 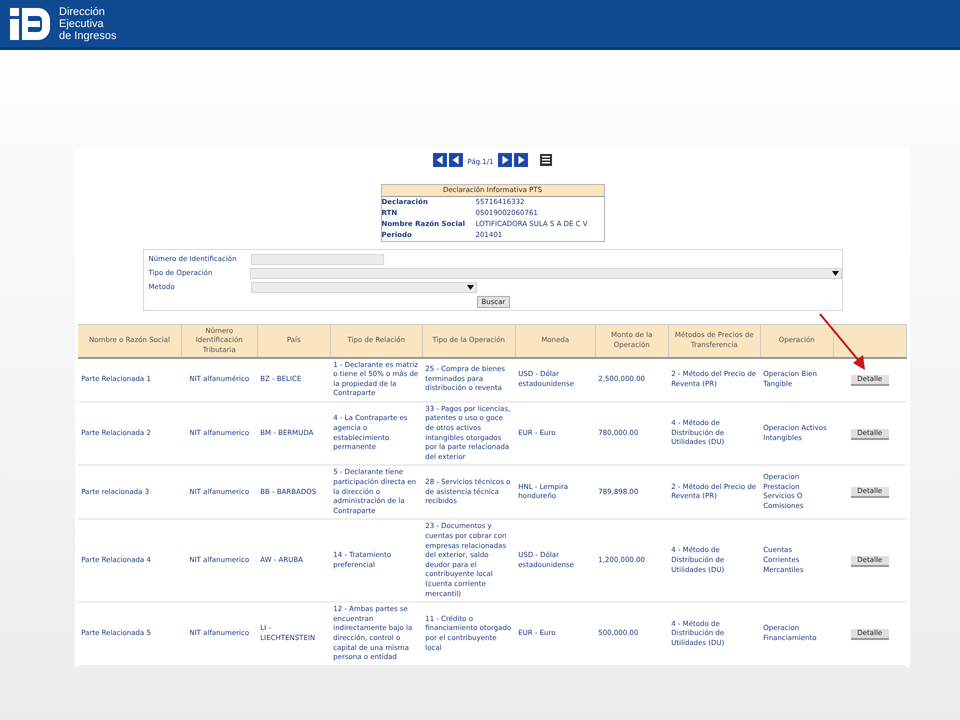 I want to click on logo-text: Dirección, so click(x=82, y=12).